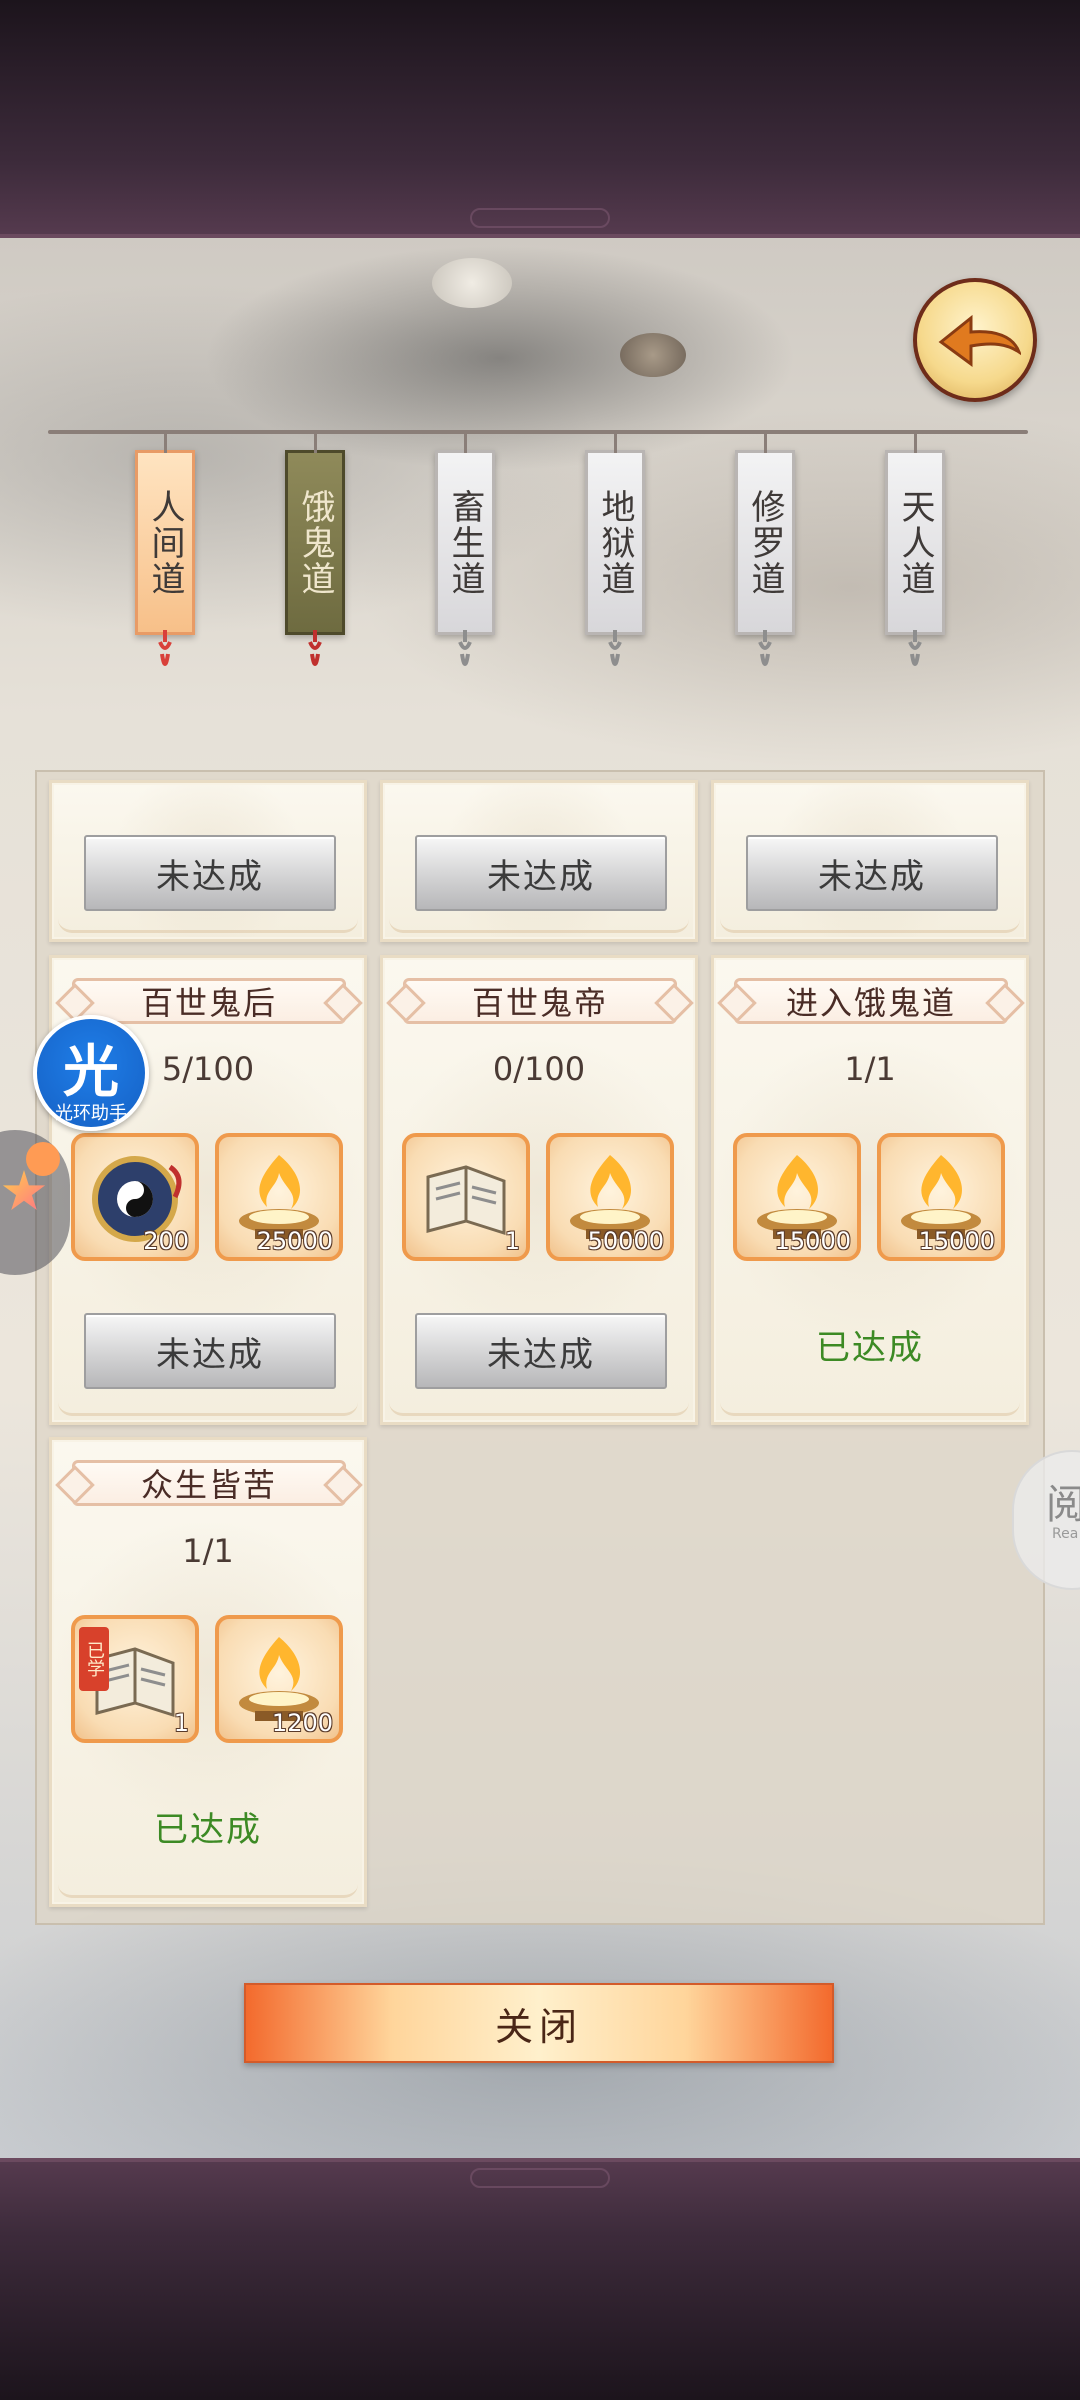 This screenshot has width=1080, height=2400. What do you see at coordinates (539, 2023) in the screenshot?
I see `close-button: 关闭` at bounding box center [539, 2023].